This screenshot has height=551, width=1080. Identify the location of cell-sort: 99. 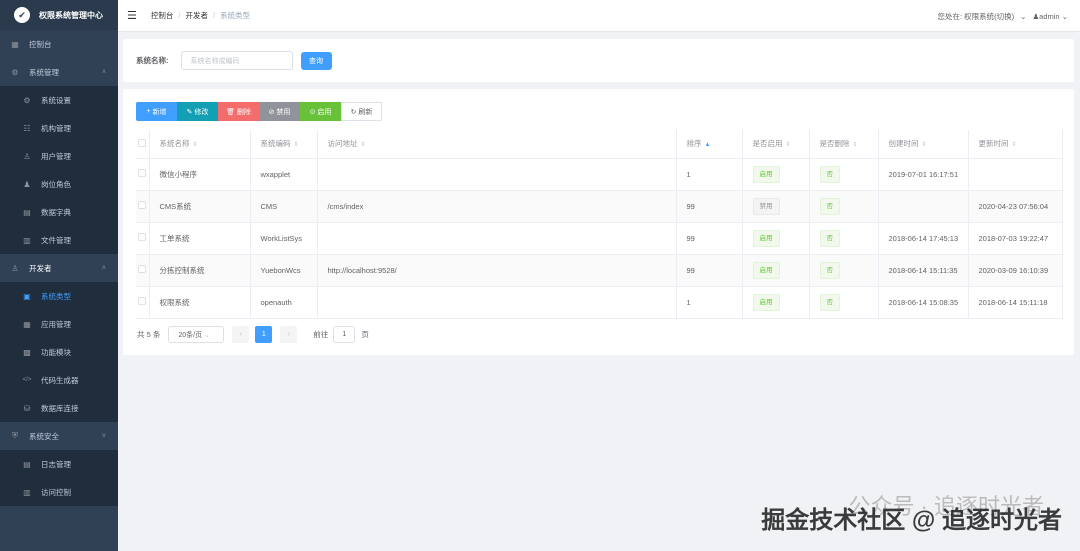
(709, 270).